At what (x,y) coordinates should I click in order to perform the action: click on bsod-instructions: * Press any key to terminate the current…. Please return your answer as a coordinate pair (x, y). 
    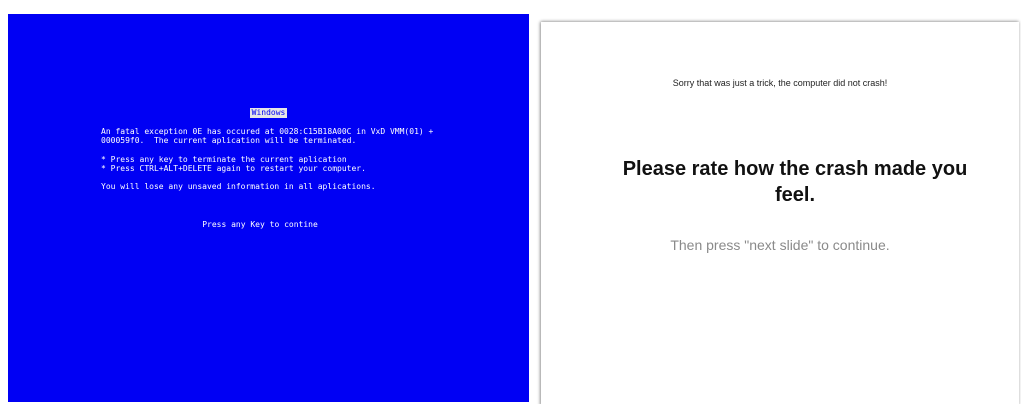
    Looking at the image, I should click on (233, 164).